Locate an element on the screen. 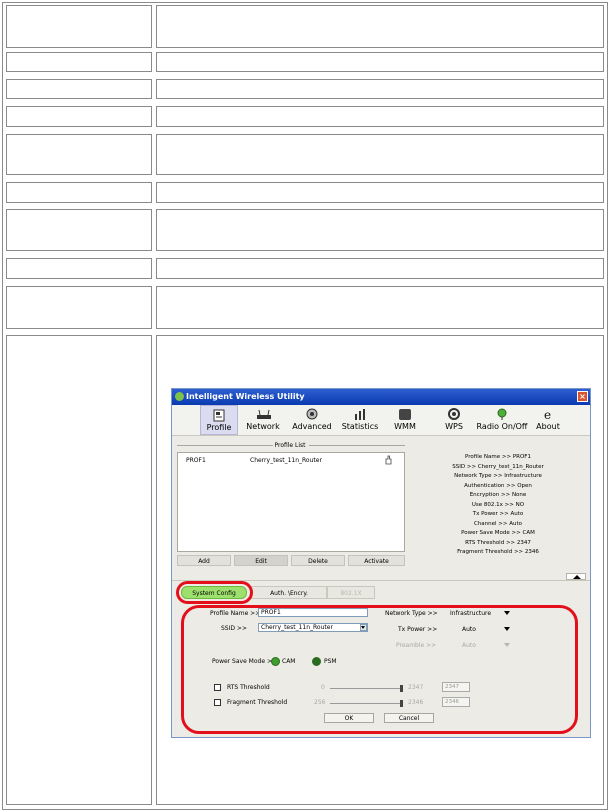  collapse-arrow-button is located at coordinates (576, 576).